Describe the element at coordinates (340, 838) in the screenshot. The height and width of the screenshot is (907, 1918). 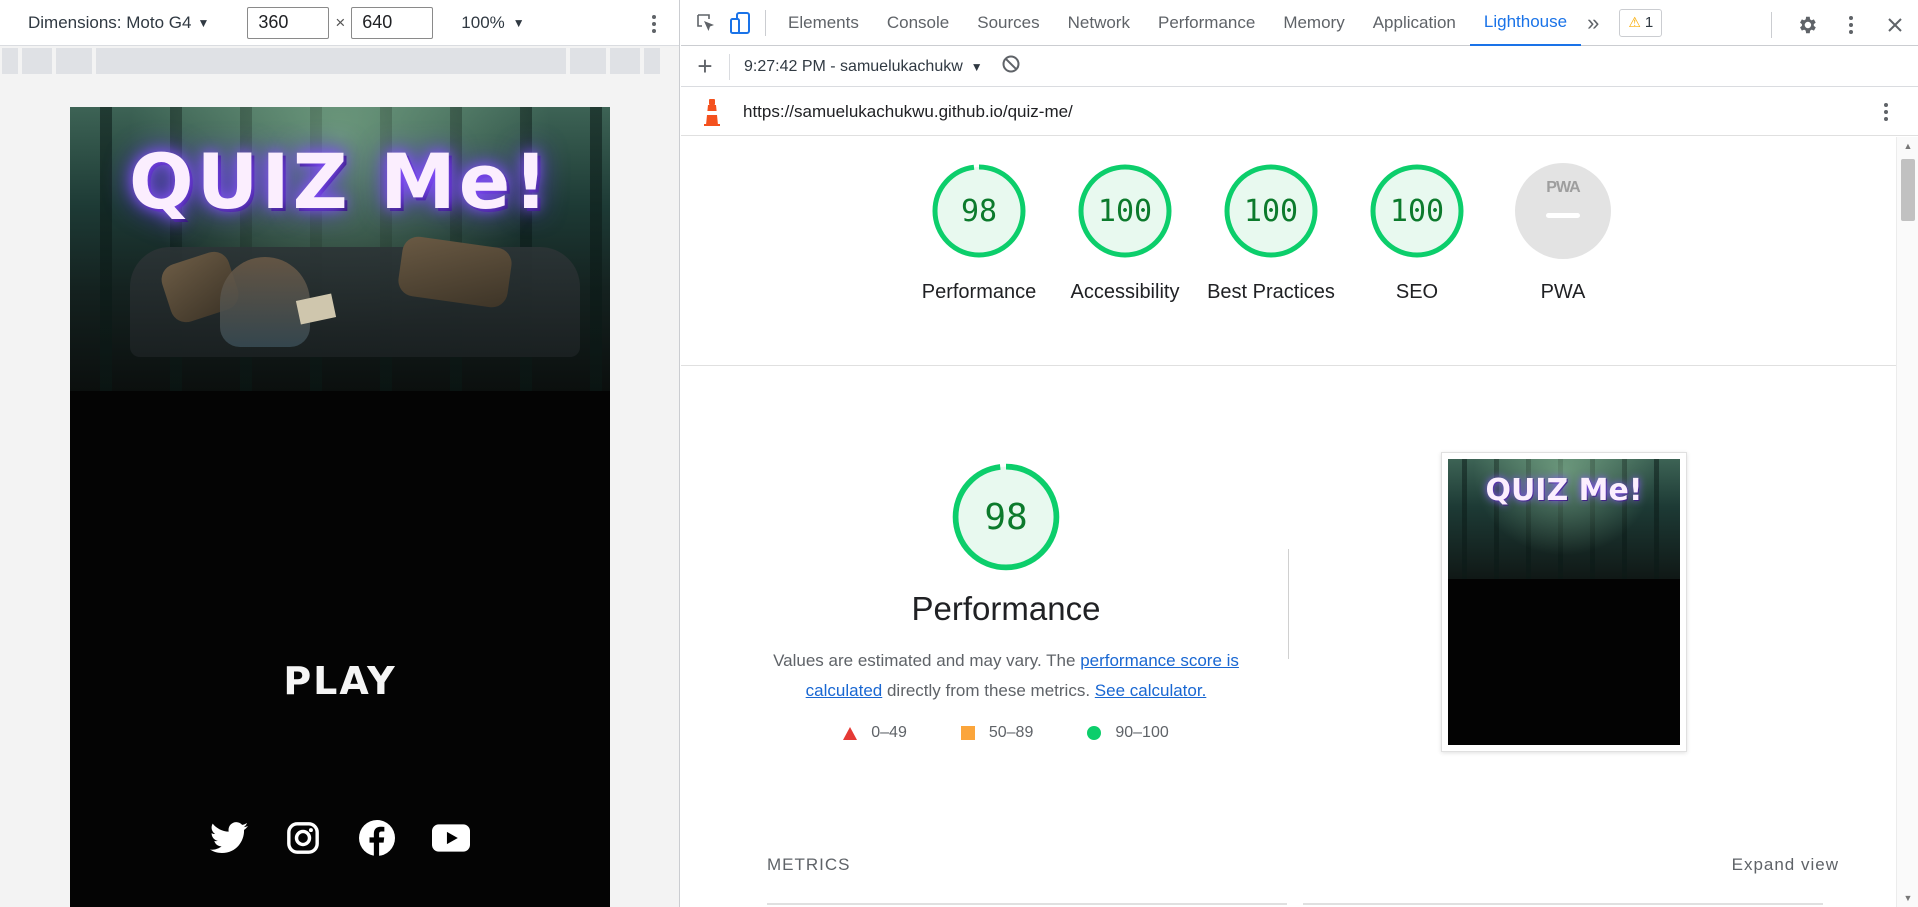
I see `social-links` at that location.